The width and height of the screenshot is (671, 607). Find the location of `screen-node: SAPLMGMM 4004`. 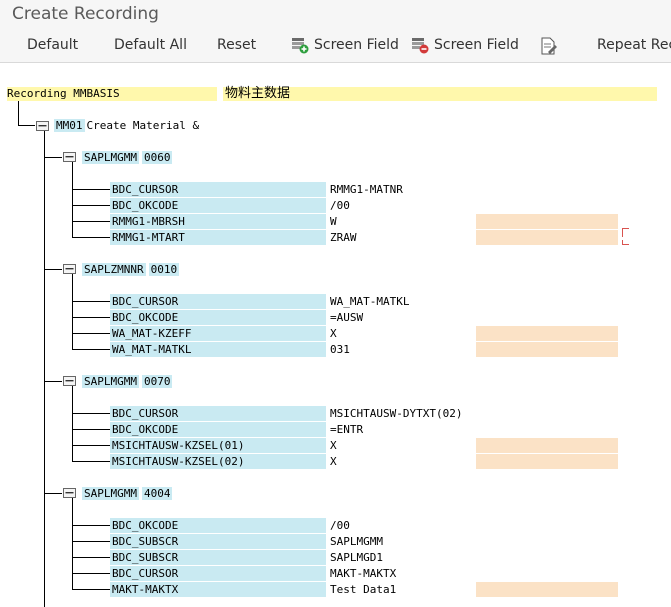

screen-node: SAPLMGMM 4004 is located at coordinates (127, 494).